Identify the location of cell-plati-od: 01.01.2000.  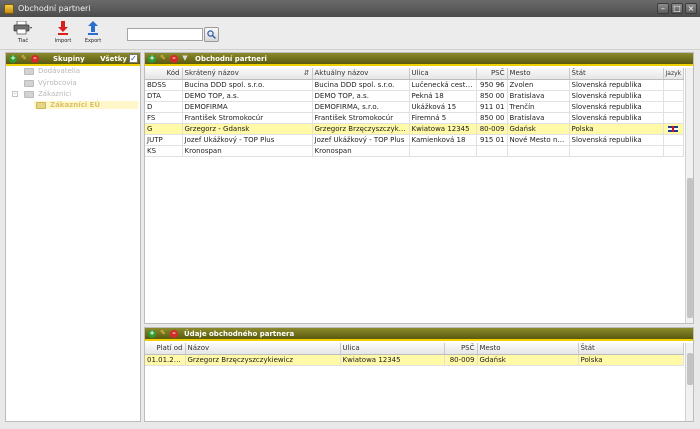
(165, 360).